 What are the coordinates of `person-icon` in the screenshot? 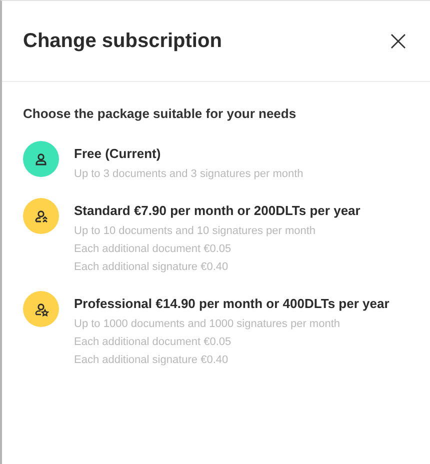 It's located at (41, 159).